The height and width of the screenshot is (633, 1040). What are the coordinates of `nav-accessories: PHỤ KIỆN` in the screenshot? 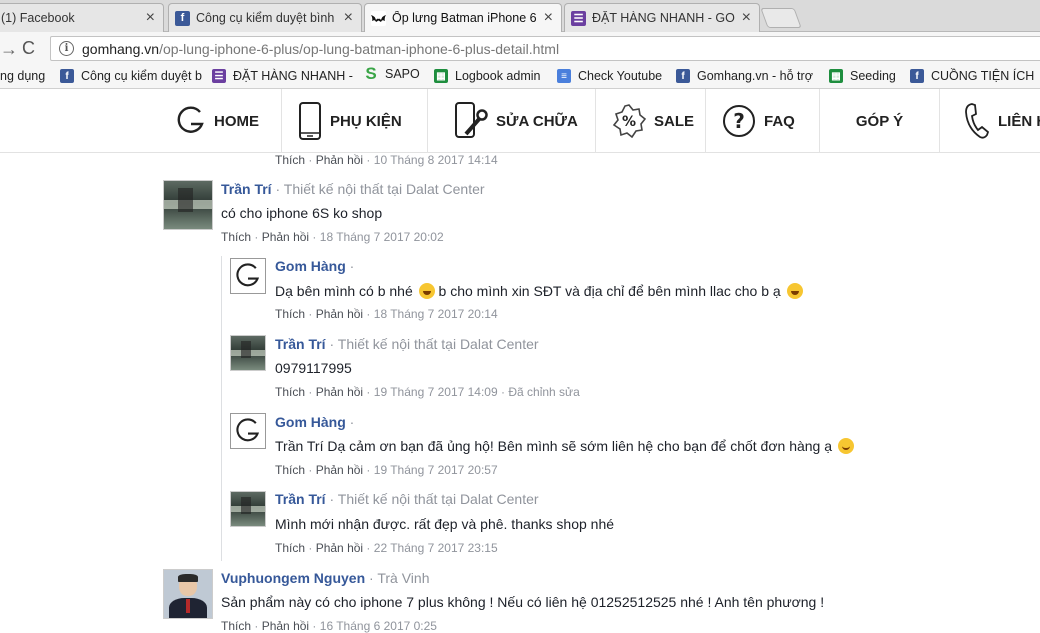 It's located at (355, 121).